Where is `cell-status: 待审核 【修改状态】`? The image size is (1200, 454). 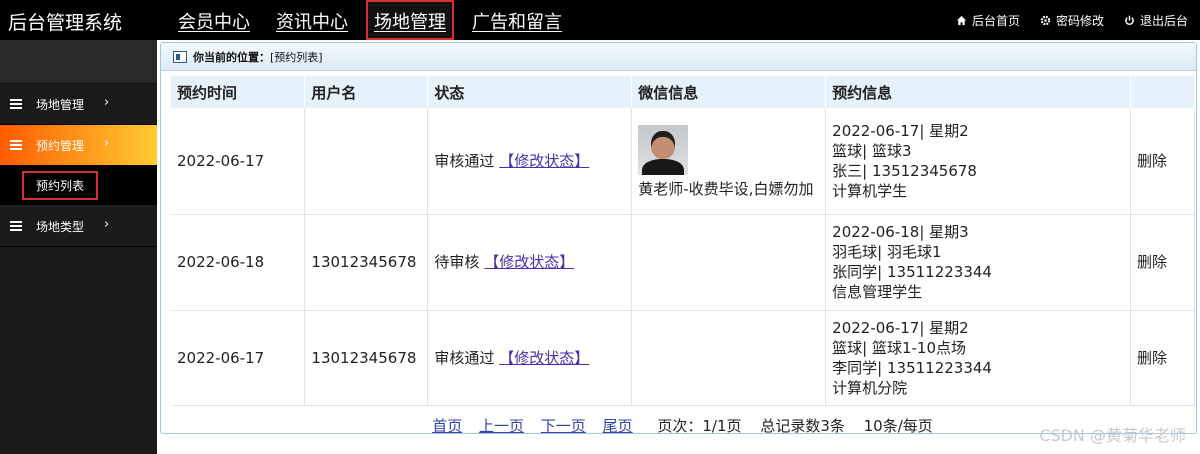
cell-status: 待审核 【修改状态】 is located at coordinates (530, 262).